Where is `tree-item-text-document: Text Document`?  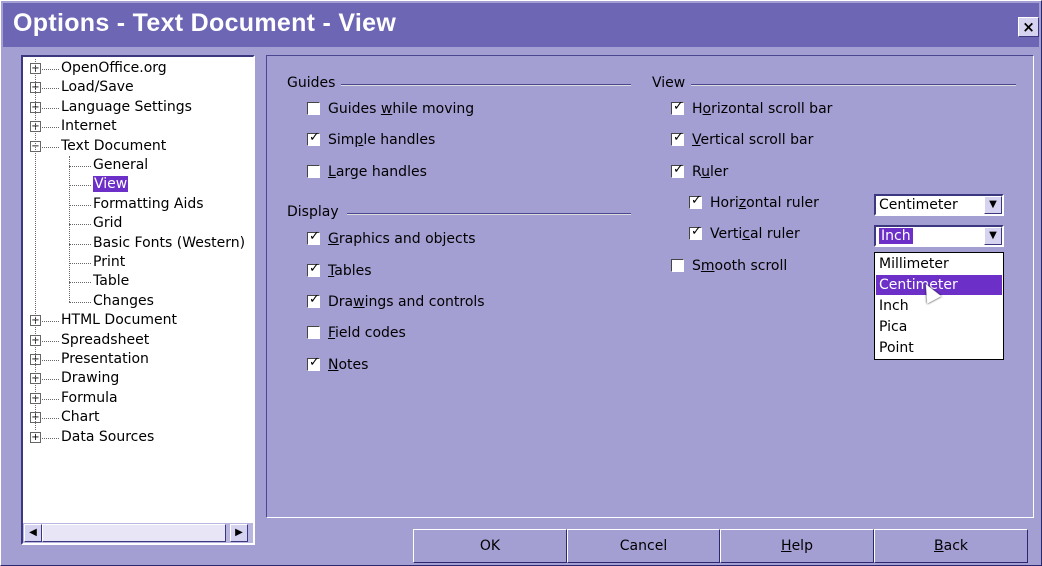 tree-item-text-document: Text Document is located at coordinates (113, 146).